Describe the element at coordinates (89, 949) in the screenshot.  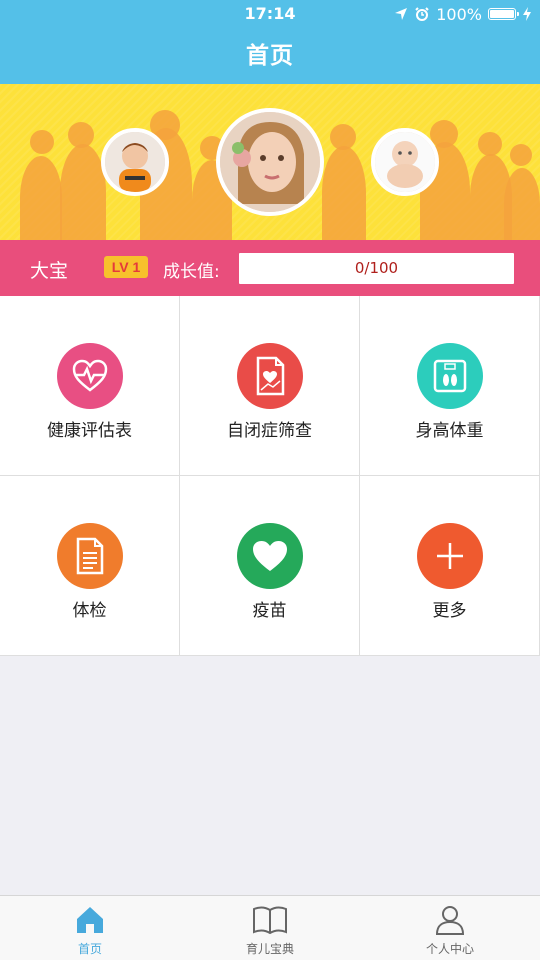
I see `tab-label: 首页` at that location.